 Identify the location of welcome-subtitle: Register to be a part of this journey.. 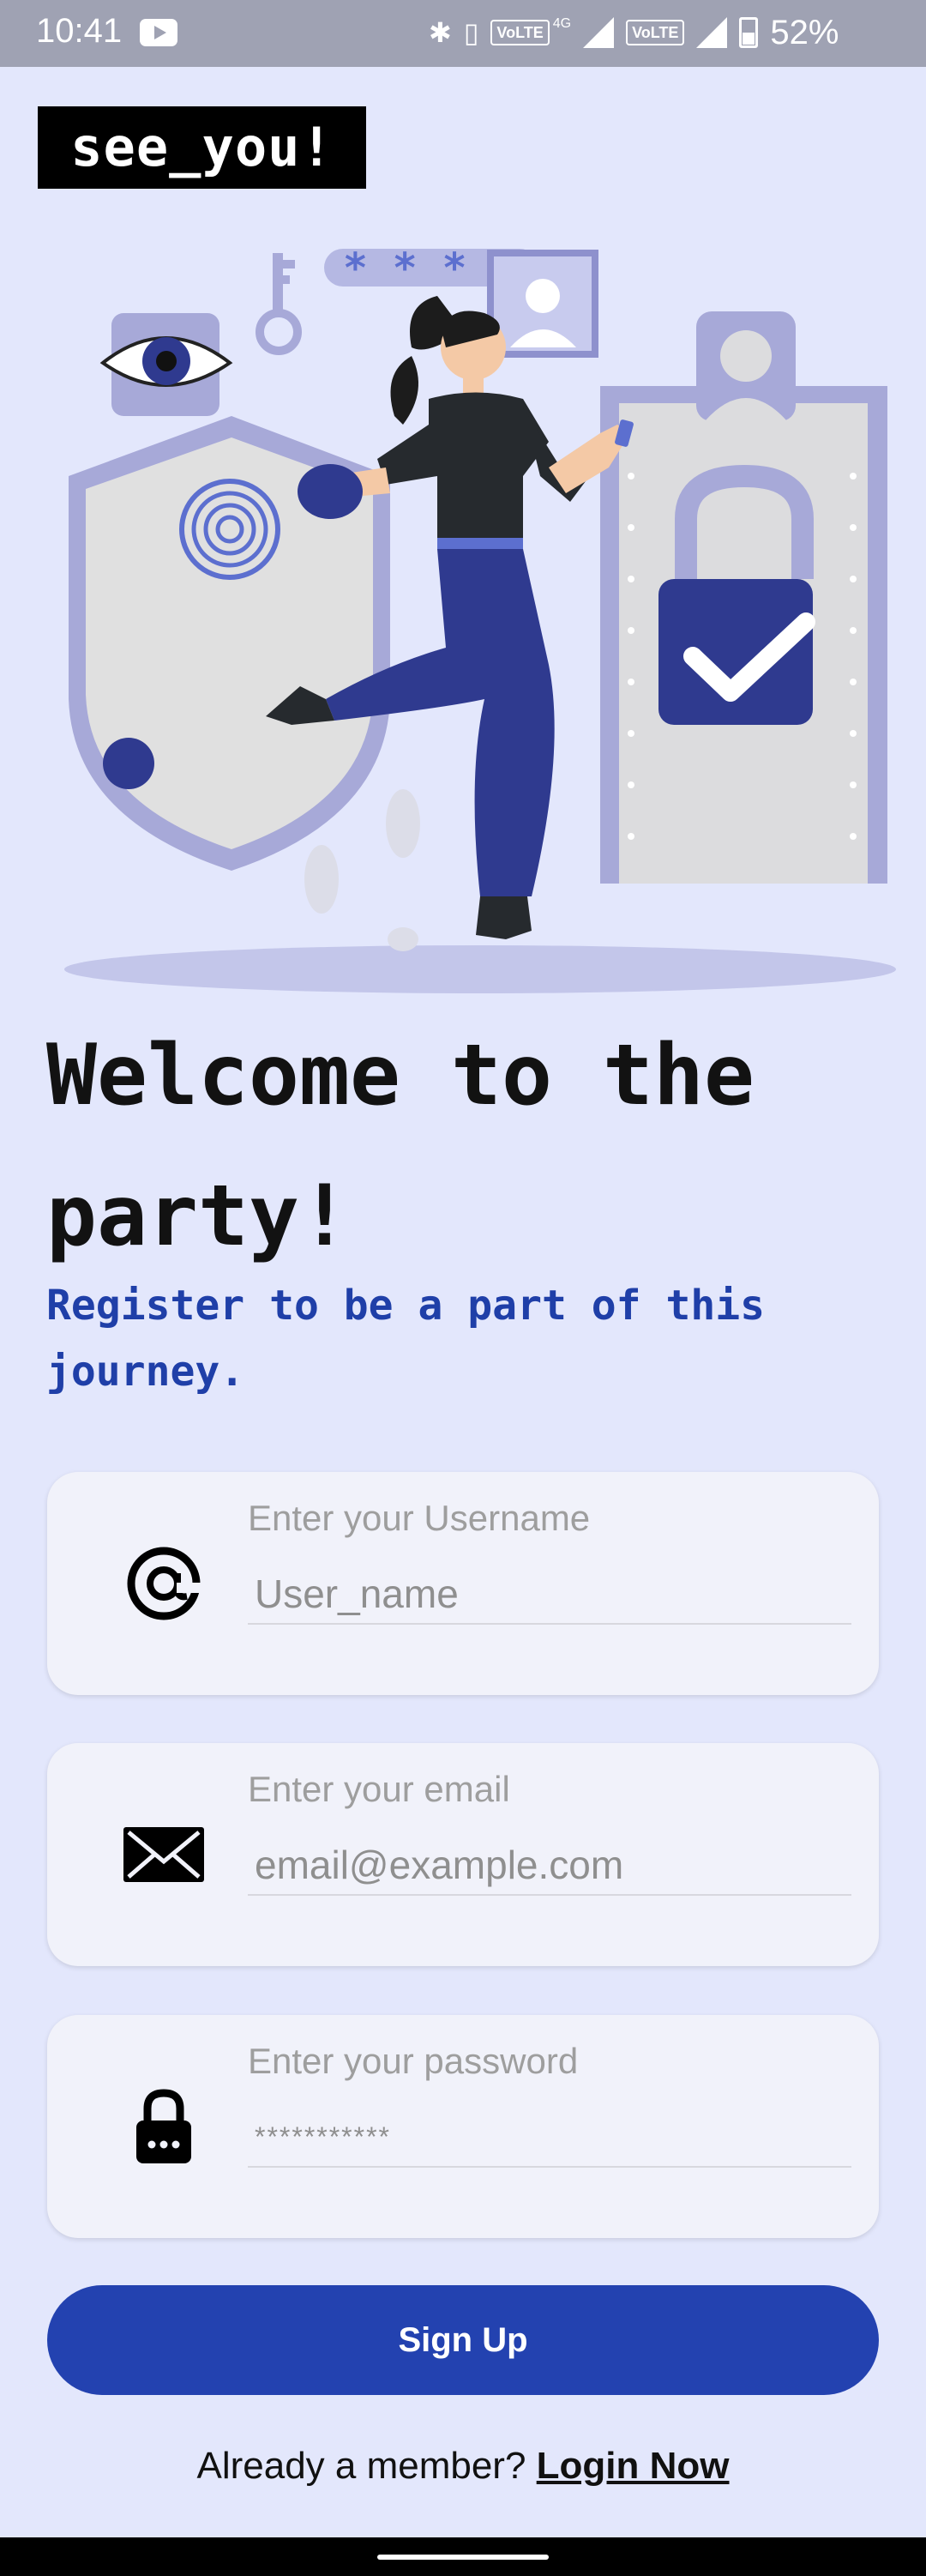
(406, 1339).